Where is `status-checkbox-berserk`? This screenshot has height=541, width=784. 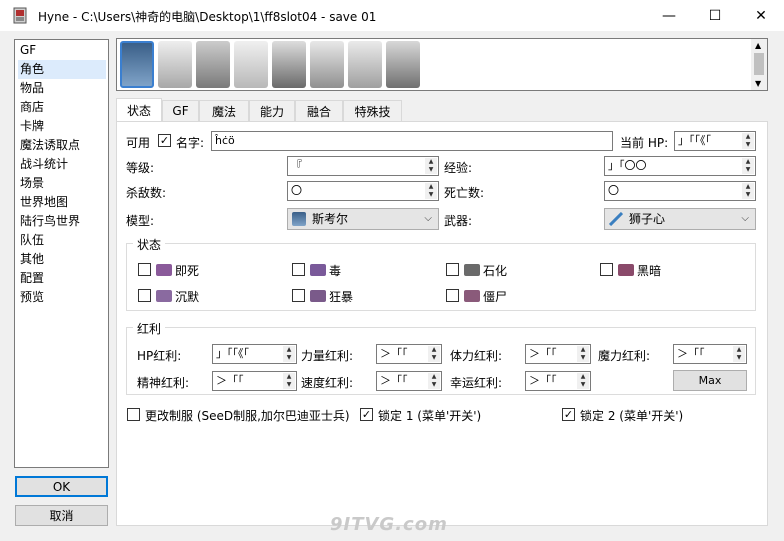 status-checkbox-berserk is located at coordinates (298, 295).